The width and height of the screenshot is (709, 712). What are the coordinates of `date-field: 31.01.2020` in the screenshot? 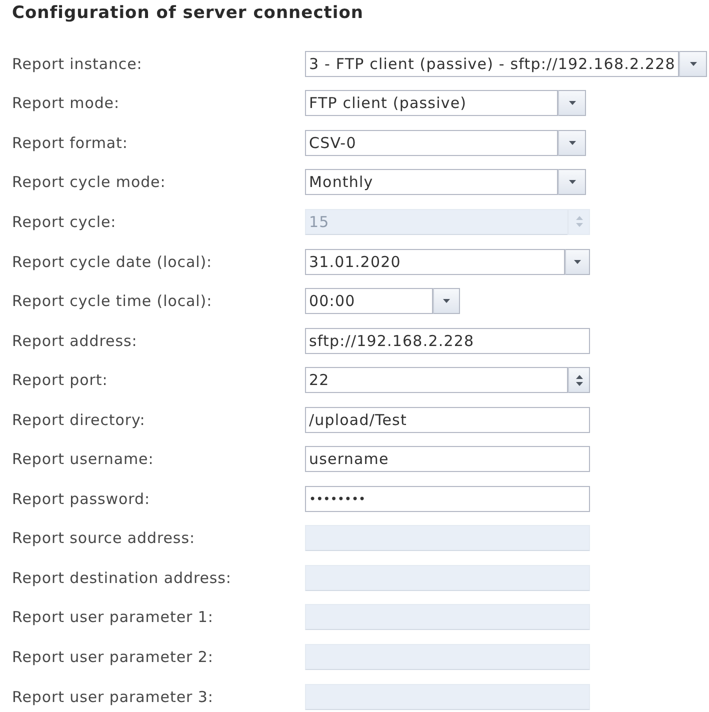 It's located at (435, 261).